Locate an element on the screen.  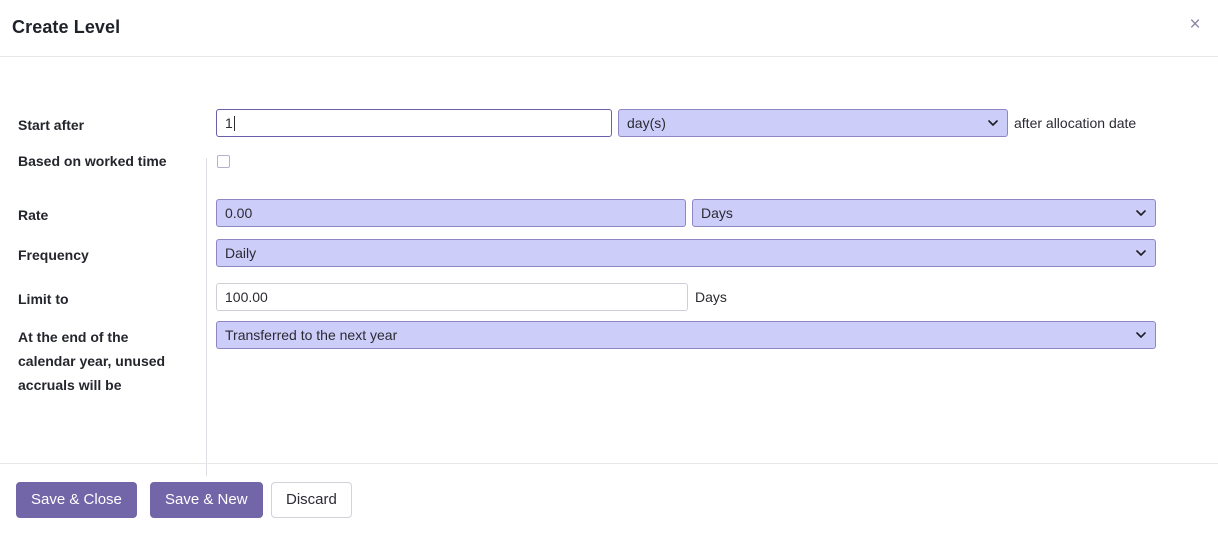
text-caret is located at coordinates (234, 123).